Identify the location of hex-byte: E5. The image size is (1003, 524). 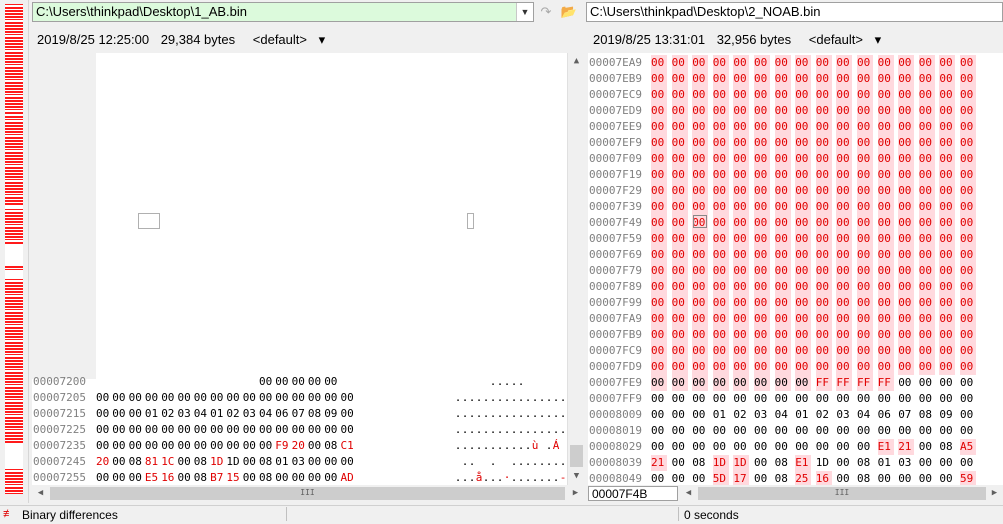
(153, 477).